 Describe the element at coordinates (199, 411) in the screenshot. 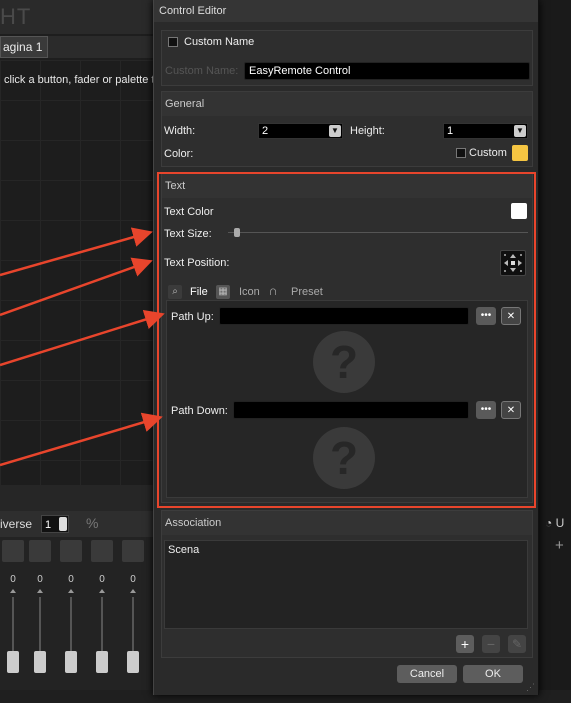

I see `path-down-label: Path Down:` at that location.